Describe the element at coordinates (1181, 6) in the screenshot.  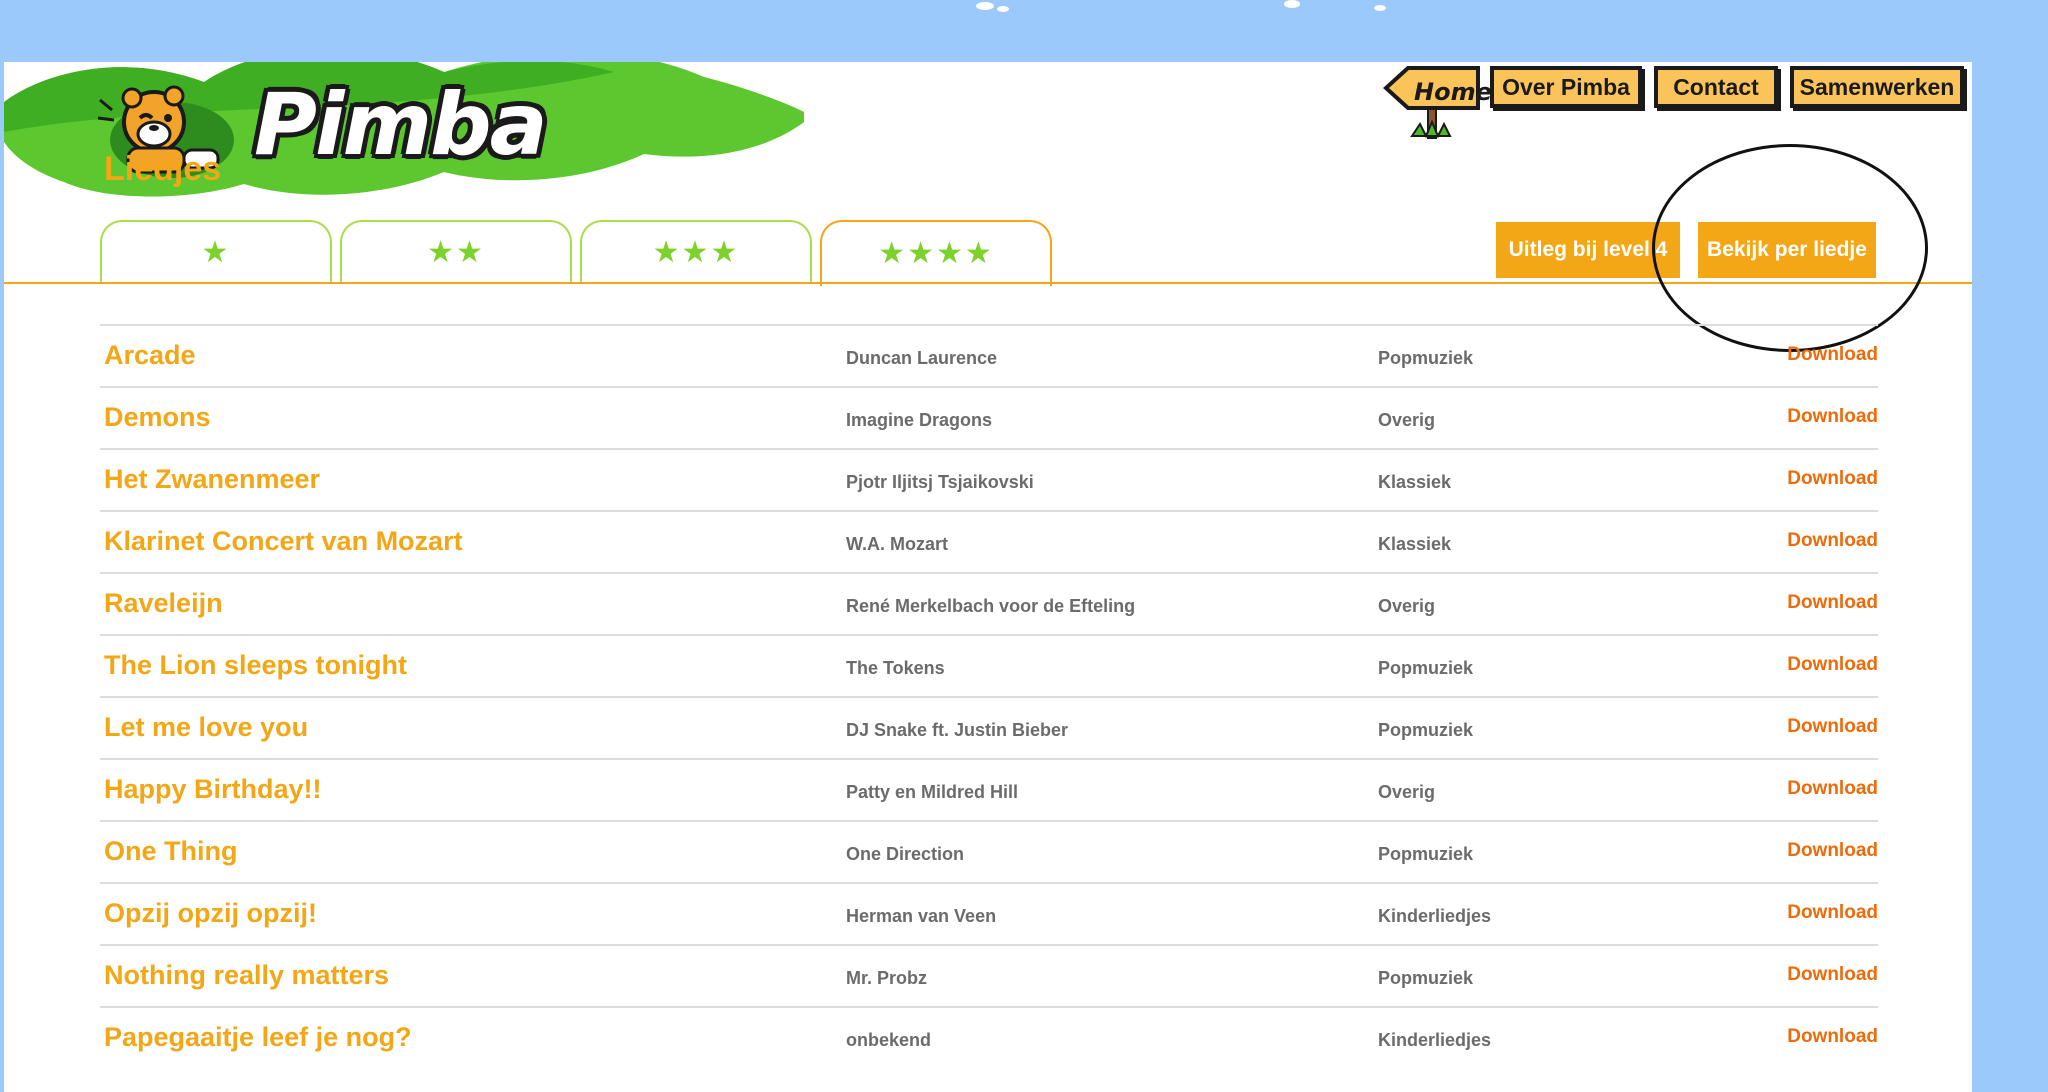
I see `sky-decoration` at that location.